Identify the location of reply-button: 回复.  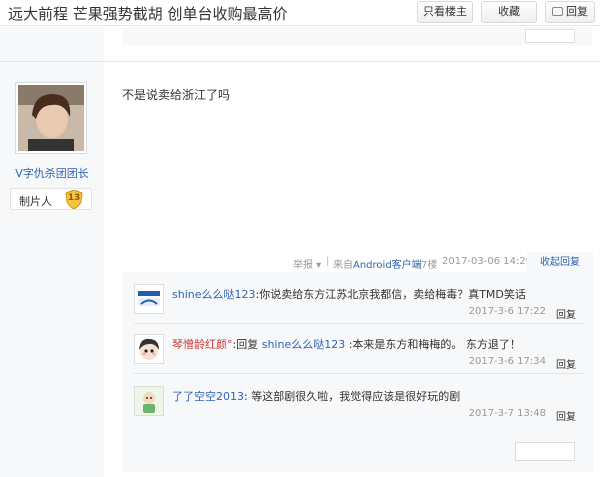
(570, 12).